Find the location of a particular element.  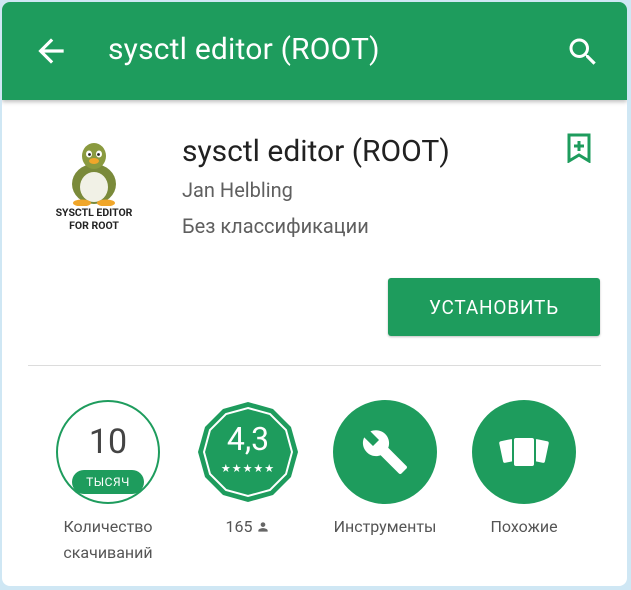

downloads-unit: ТЫСЯЧ is located at coordinates (108, 482).